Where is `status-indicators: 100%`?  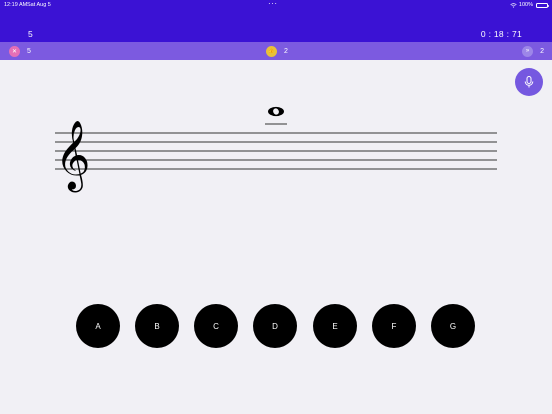 status-indicators: 100% is located at coordinates (529, 5).